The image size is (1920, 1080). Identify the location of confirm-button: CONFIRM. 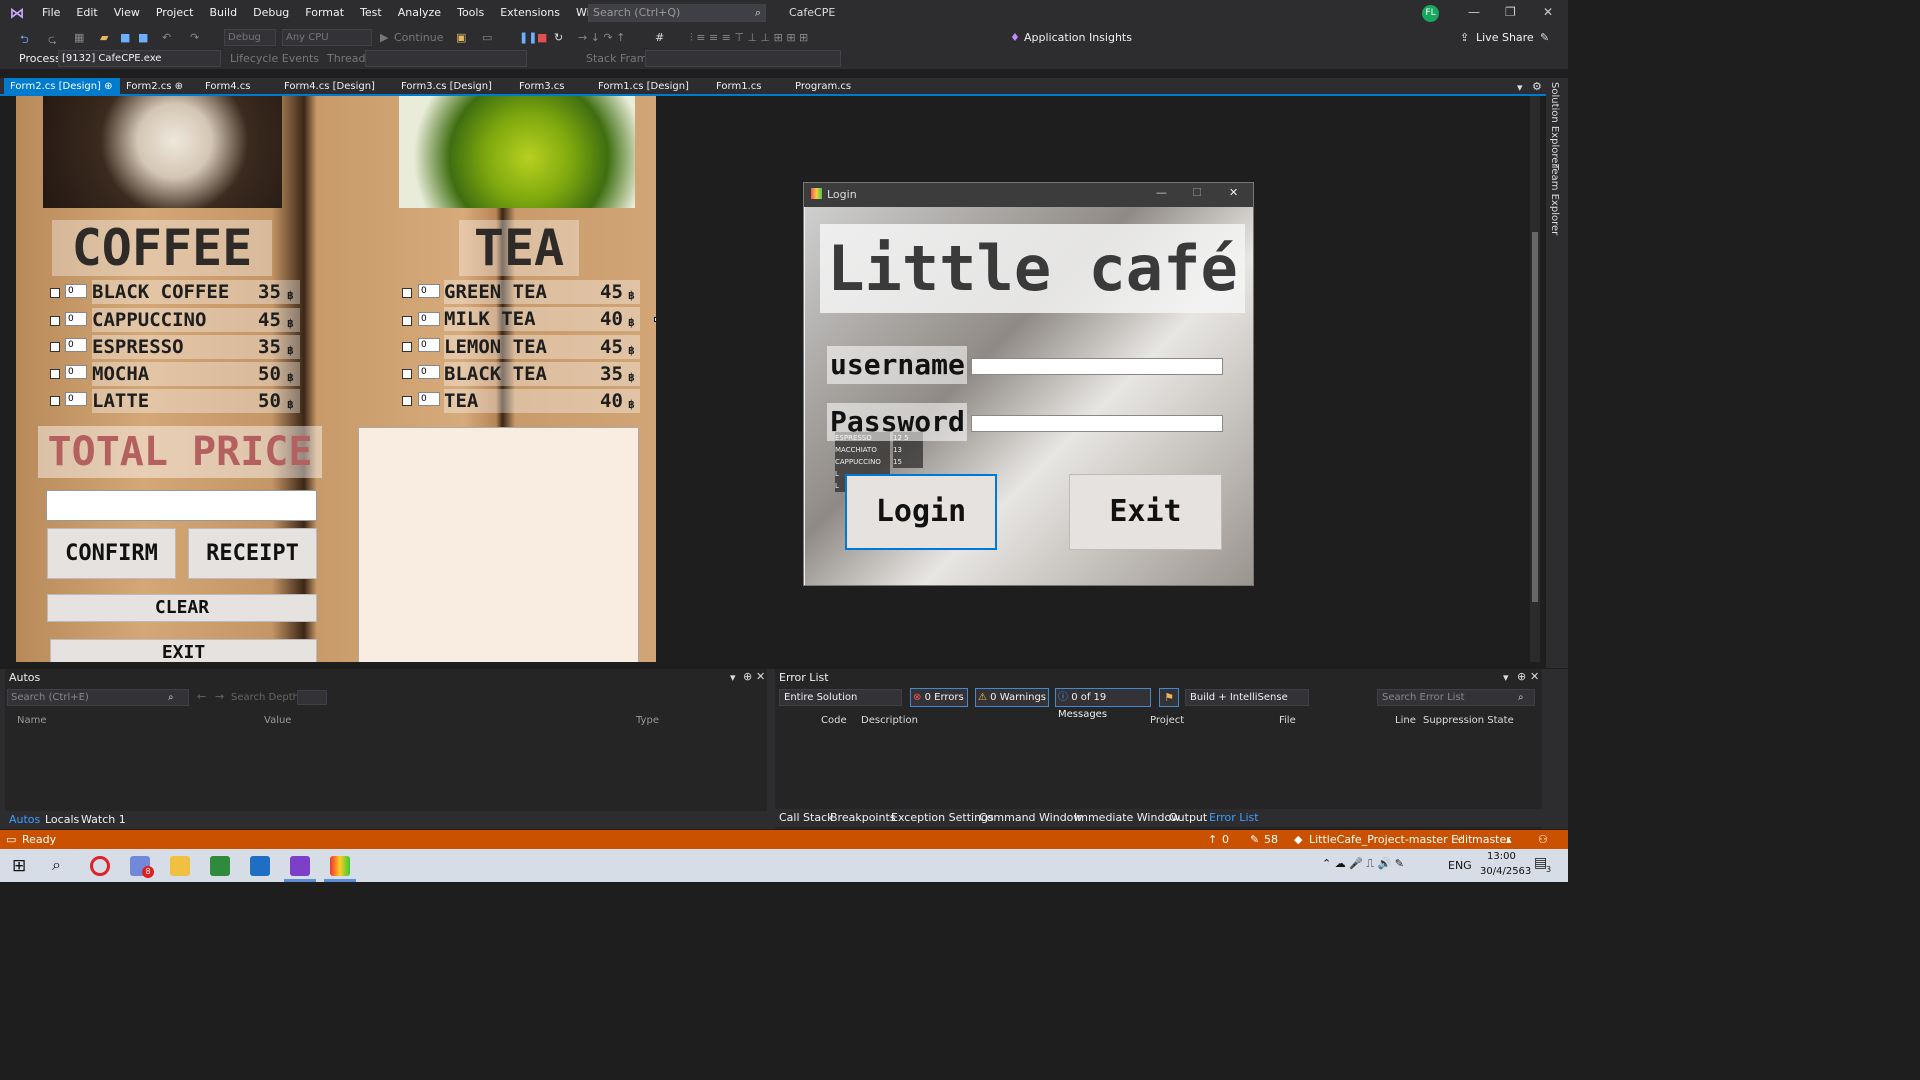
(111, 553).